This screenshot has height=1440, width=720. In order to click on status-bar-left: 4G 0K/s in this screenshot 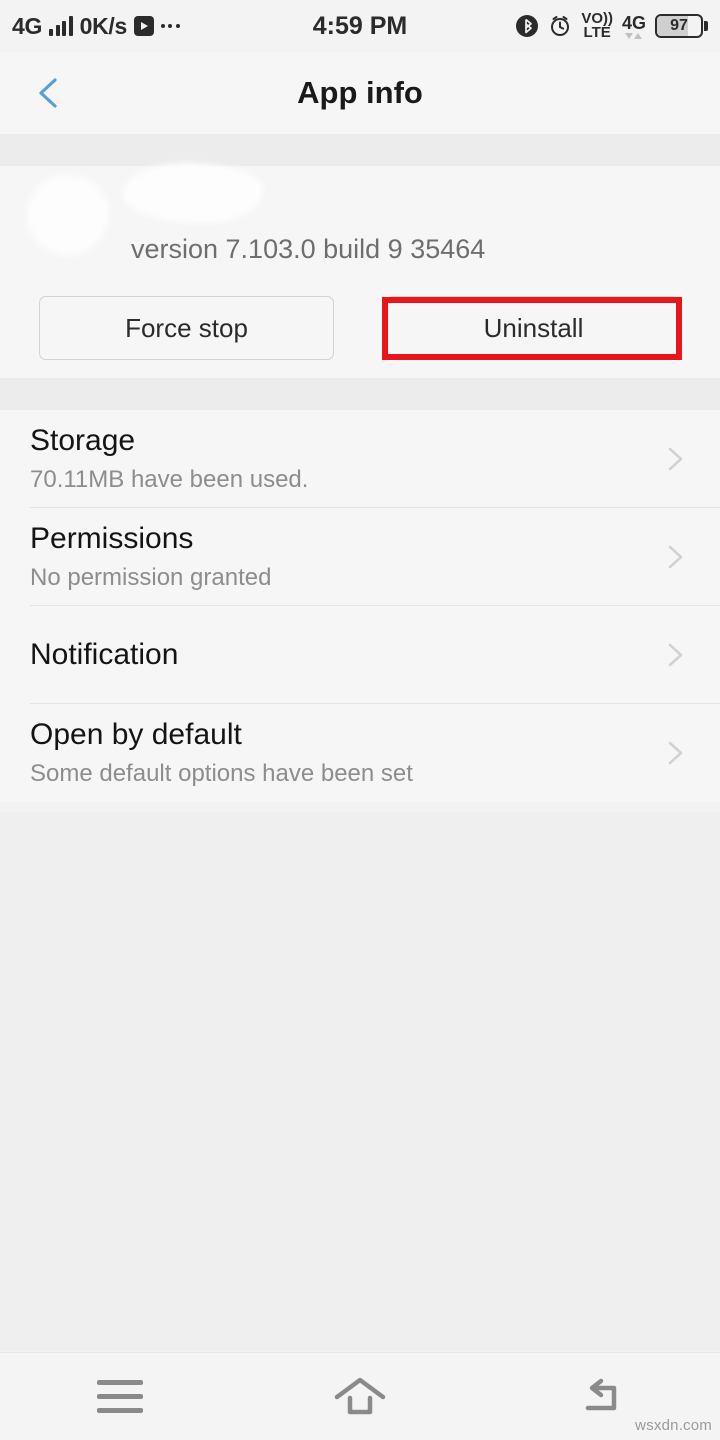, I will do `click(96, 25)`.